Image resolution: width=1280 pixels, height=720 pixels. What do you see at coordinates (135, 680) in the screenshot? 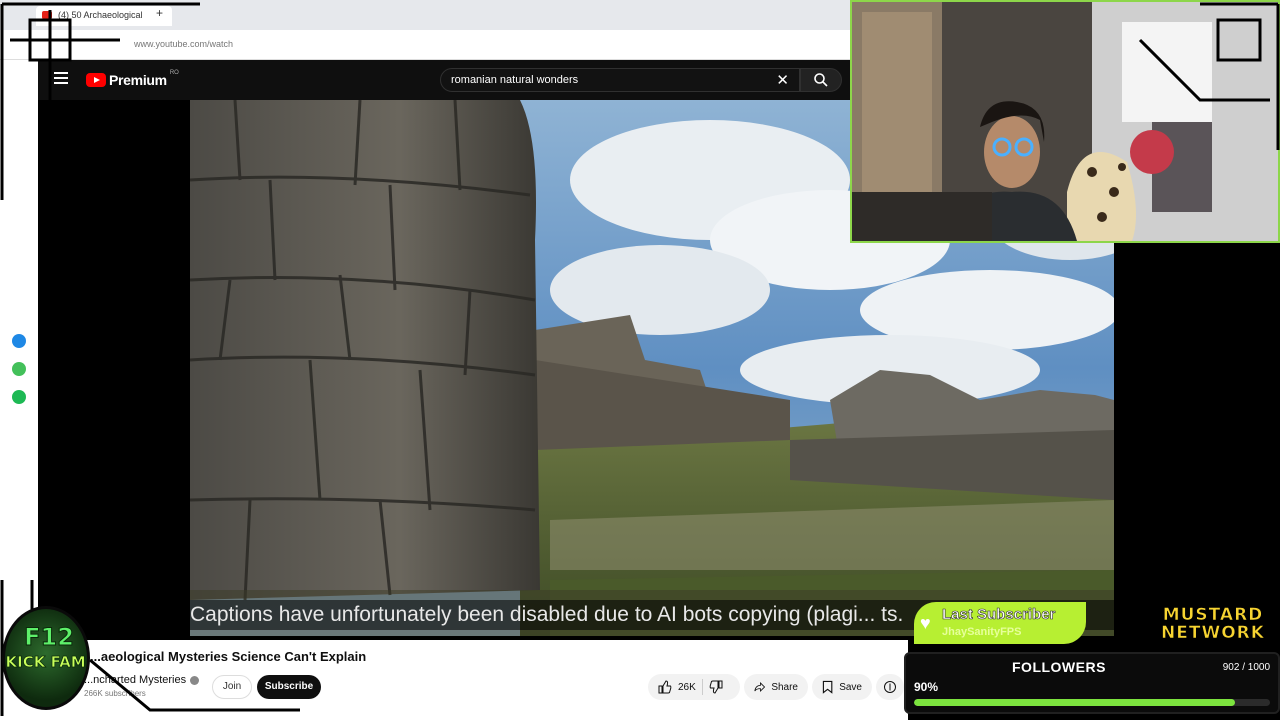
I see `channel-name-text: ...ncharted Mysteries` at bounding box center [135, 680].